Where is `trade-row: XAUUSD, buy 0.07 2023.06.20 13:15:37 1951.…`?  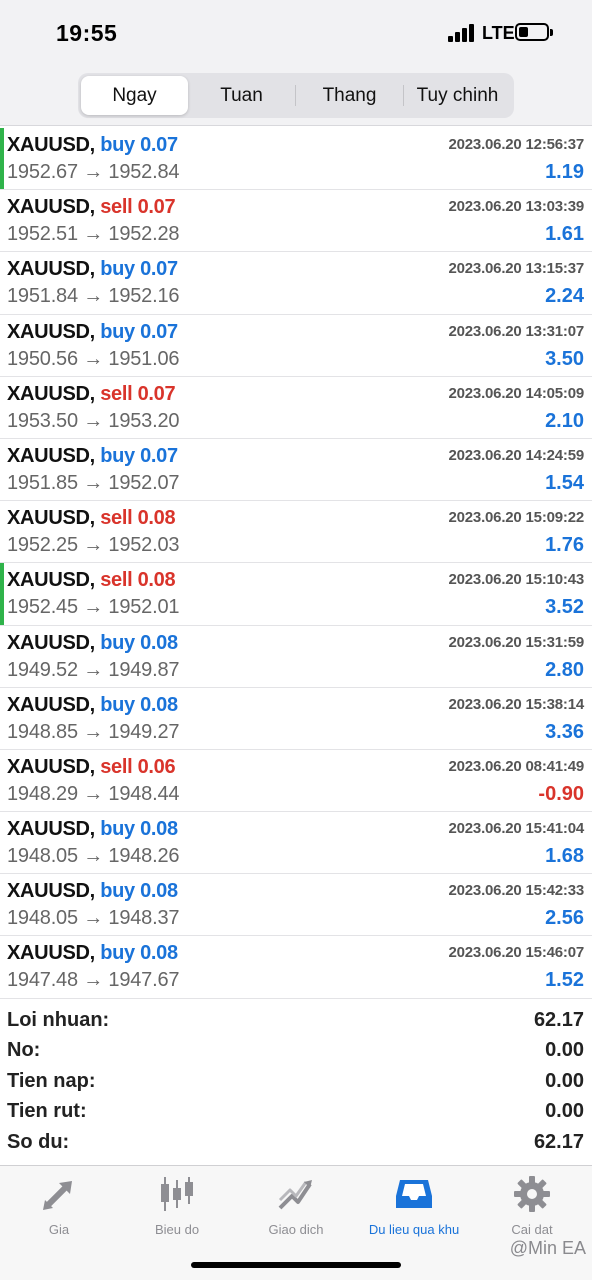
trade-row: XAUUSD, buy 0.07 2023.06.20 13:15:37 1951.… is located at coordinates (296, 283).